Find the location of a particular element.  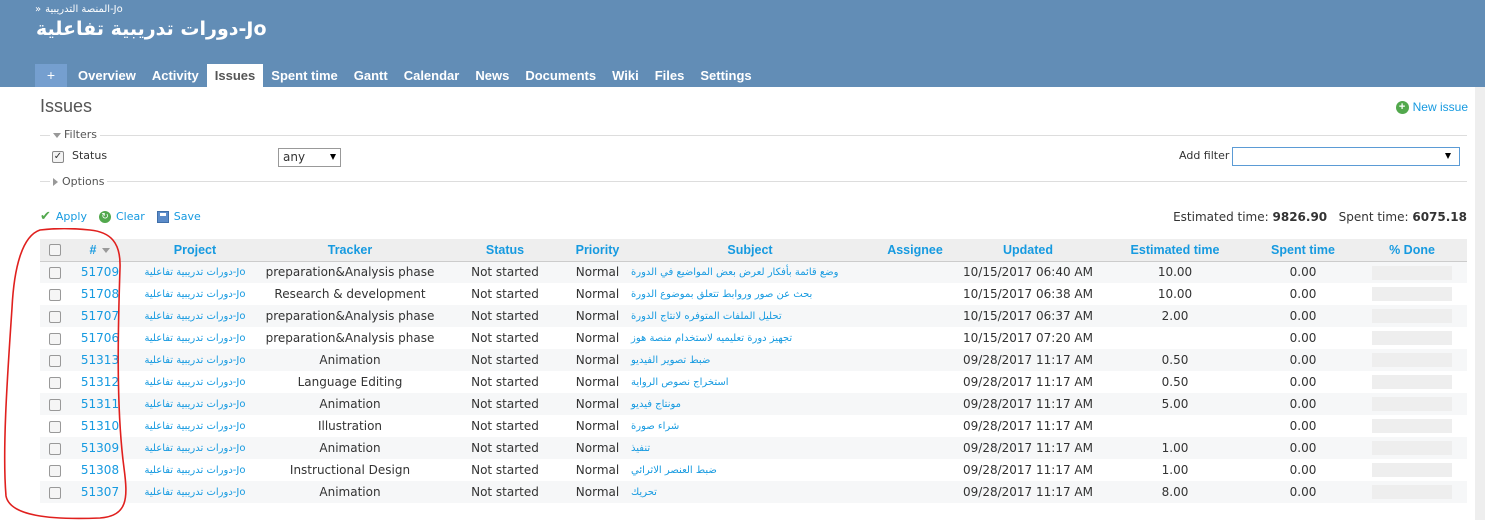

subject-link: شراء صورة is located at coordinates (750, 426).